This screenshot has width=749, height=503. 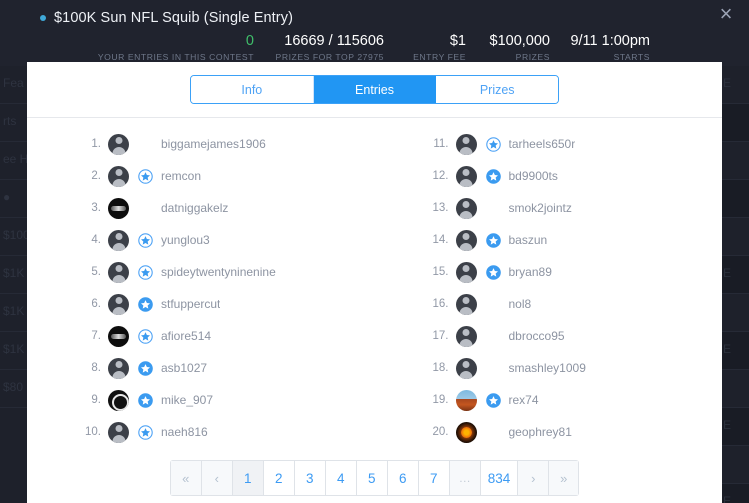 What do you see at coordinates (201, 208) in the screenshot?
I see `entry-row: 3. datniggakelz` at bounding box center [201, 208].